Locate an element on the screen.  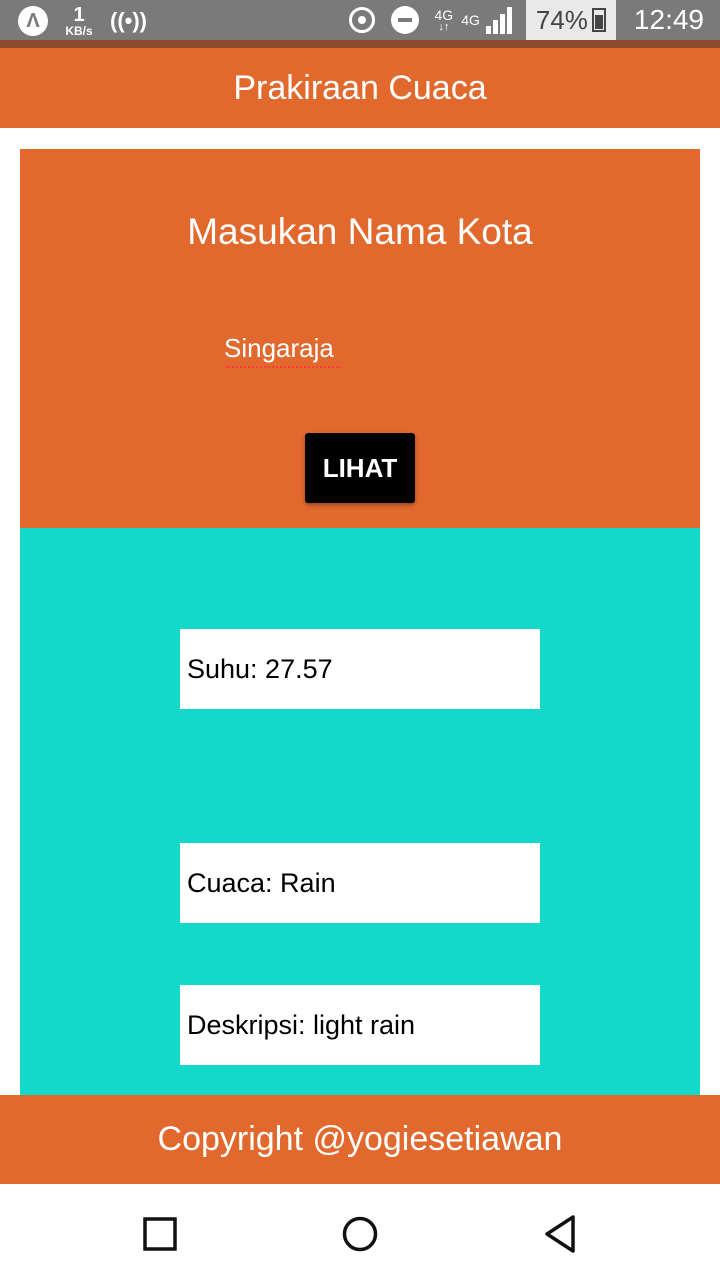
battery-indicator: 74% is located at coordinates (570, 20).